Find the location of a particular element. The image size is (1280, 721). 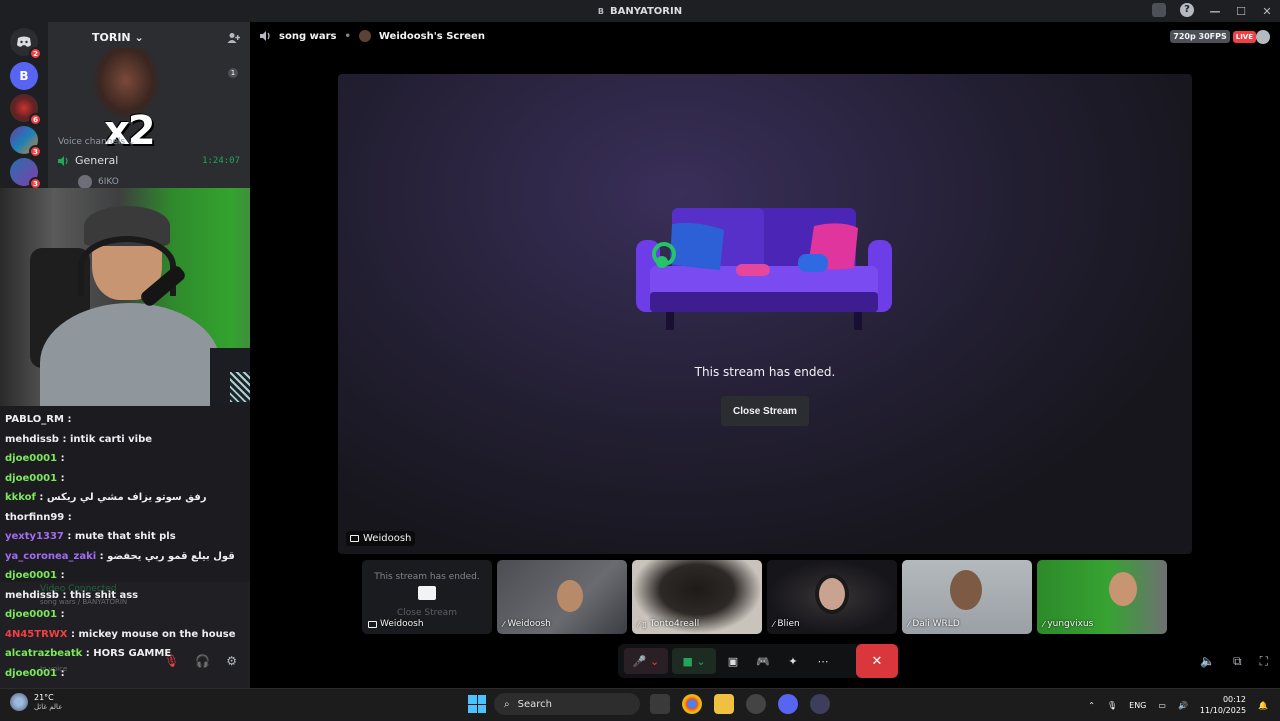

voice-user: 6IKO is located at coordinates (98, 182).